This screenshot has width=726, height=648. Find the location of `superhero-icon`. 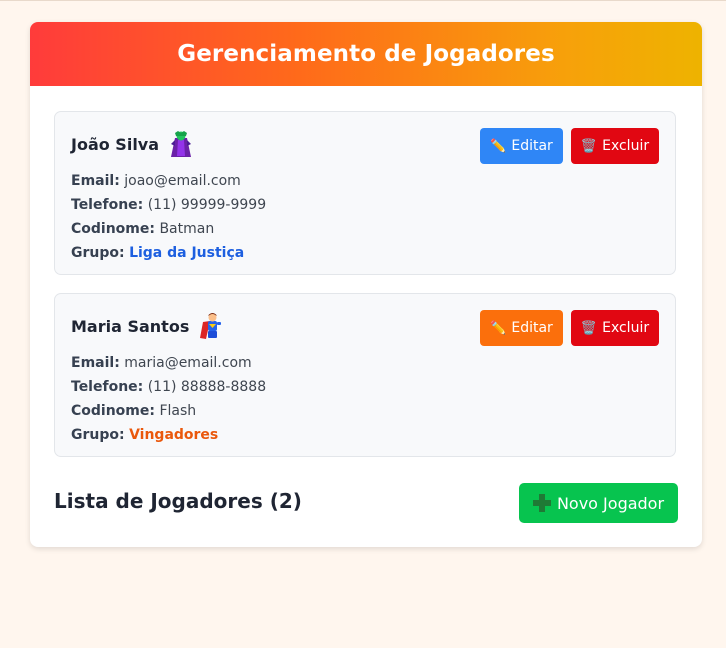

superhero-icon is located at coordinates (211, 326).